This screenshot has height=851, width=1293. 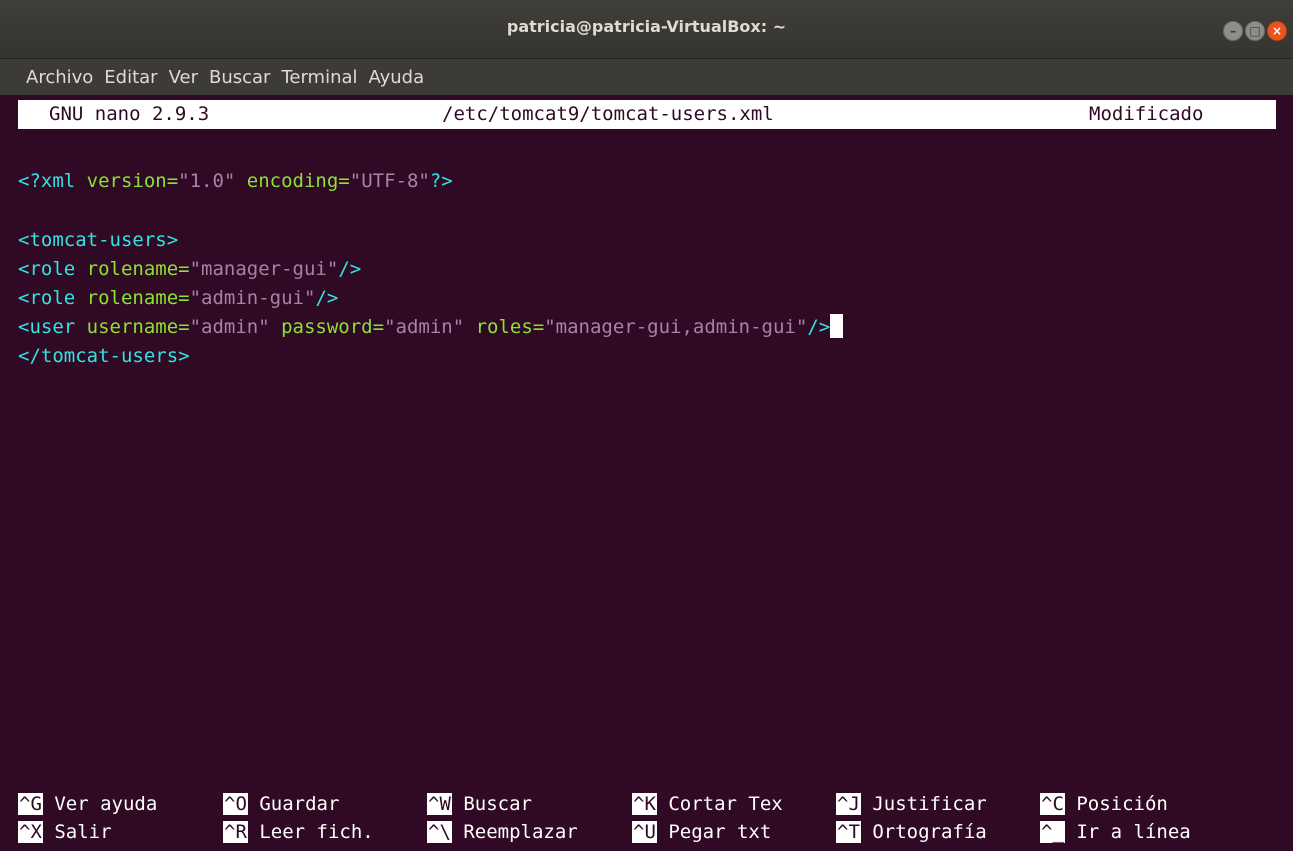 What do you see at coordinates (520, 832) in the screenshot?
I see `shortcut-label: Reemplazar` at bounding box center [520, 832].